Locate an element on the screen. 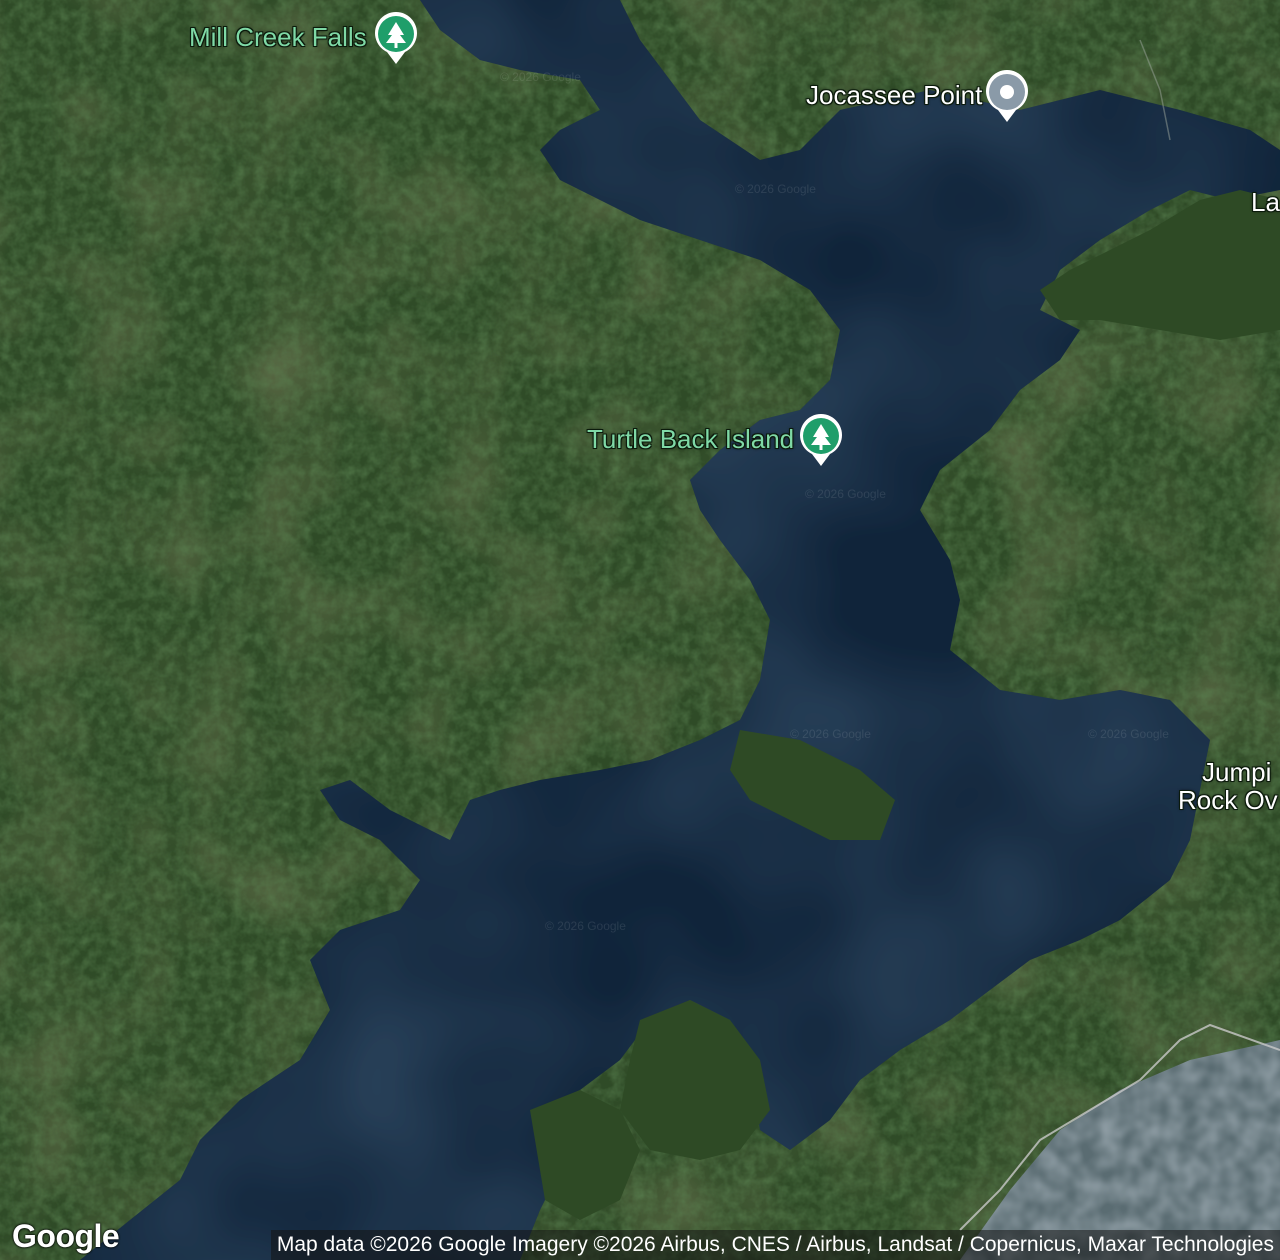 Image resolution: width=1280 pixels, height=1260 pixels. place-label-truncated: Rock Ov is located at coordinates (1228, 800).